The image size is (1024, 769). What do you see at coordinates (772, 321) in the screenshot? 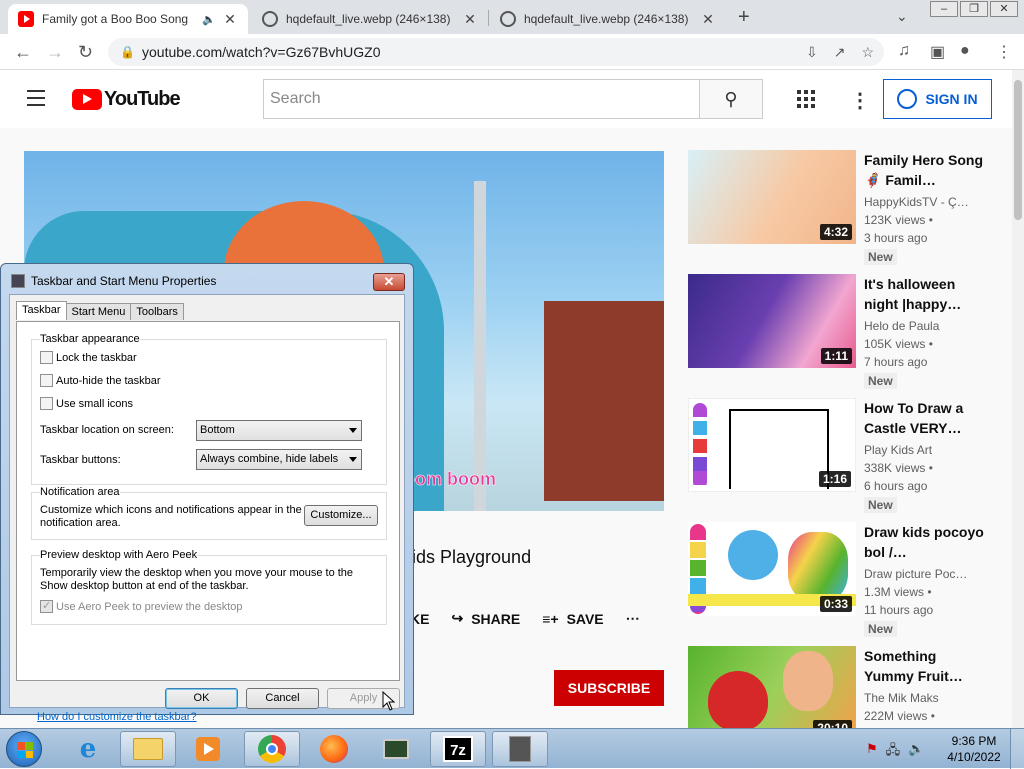
I see `rec-thumbnail: 1:11` at bounding box center [772, 321].